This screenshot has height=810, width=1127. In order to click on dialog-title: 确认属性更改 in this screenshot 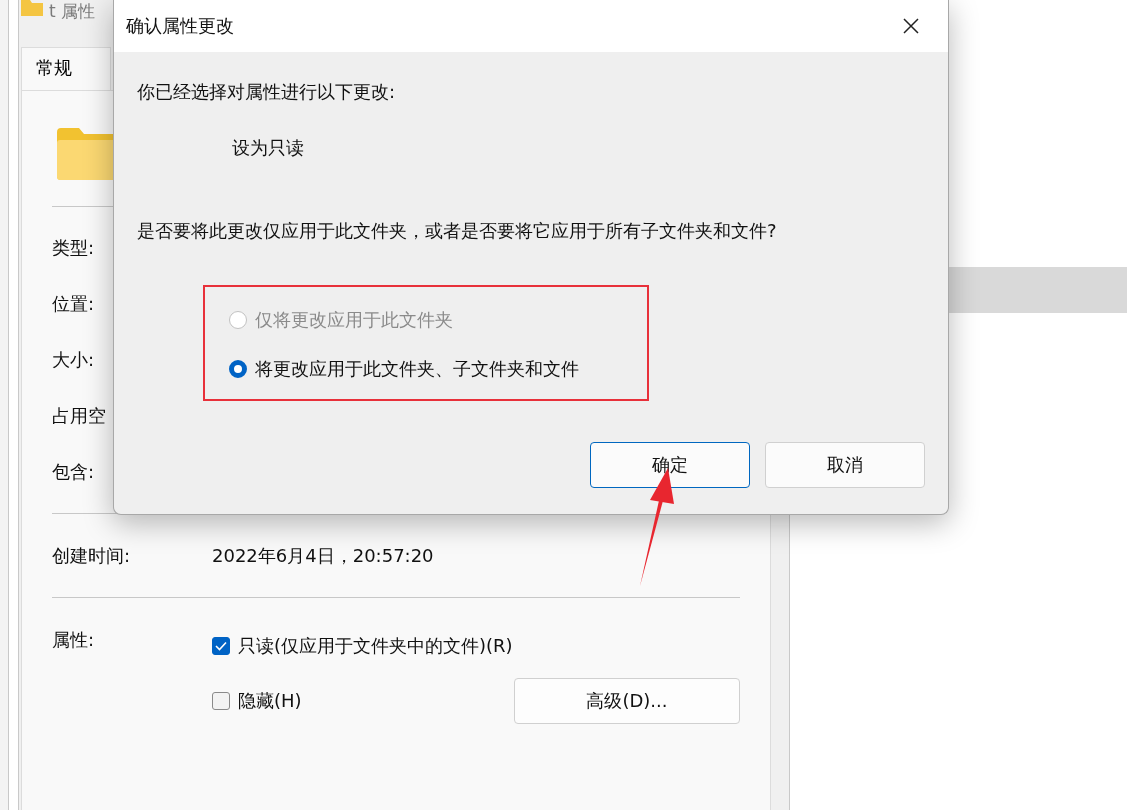, I will do `click(180, 26)`.